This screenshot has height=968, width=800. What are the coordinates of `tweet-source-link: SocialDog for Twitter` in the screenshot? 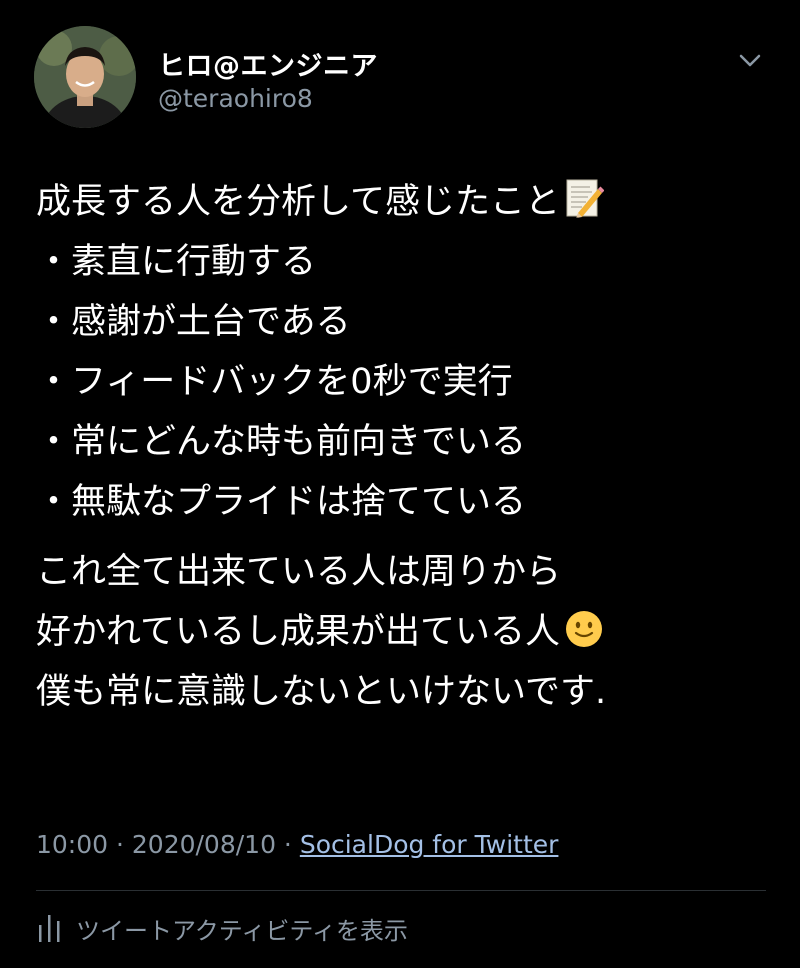 It's located at (429, 844).